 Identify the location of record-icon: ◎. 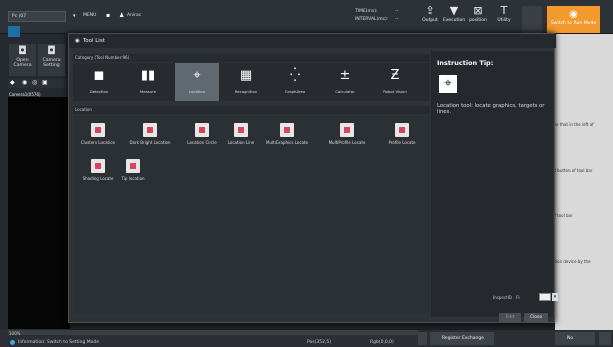
(34, 82).